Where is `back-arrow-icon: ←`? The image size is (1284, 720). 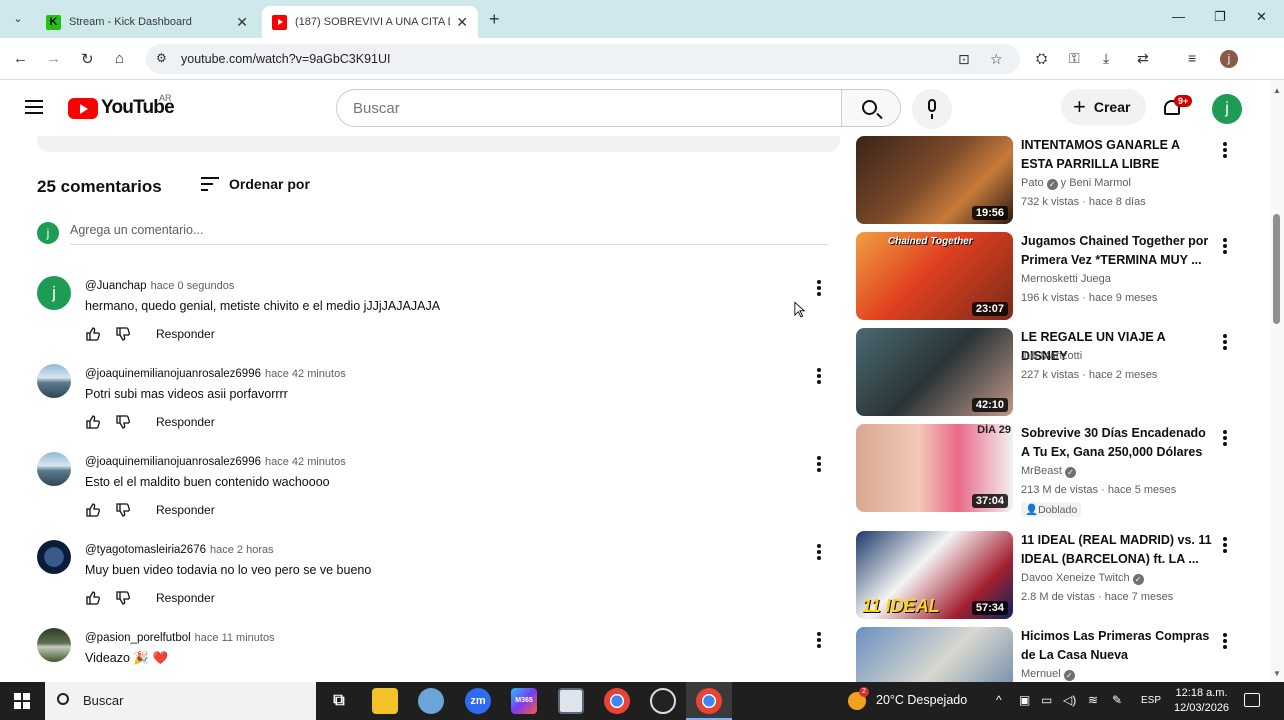
back-arrow-icon: ← is located at coordinates (20, 58).